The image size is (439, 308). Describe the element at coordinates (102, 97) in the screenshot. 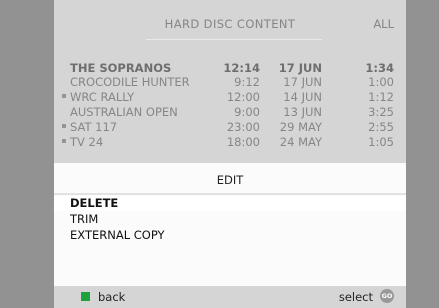

I see `recording-name: WRC RALLY` at that location.